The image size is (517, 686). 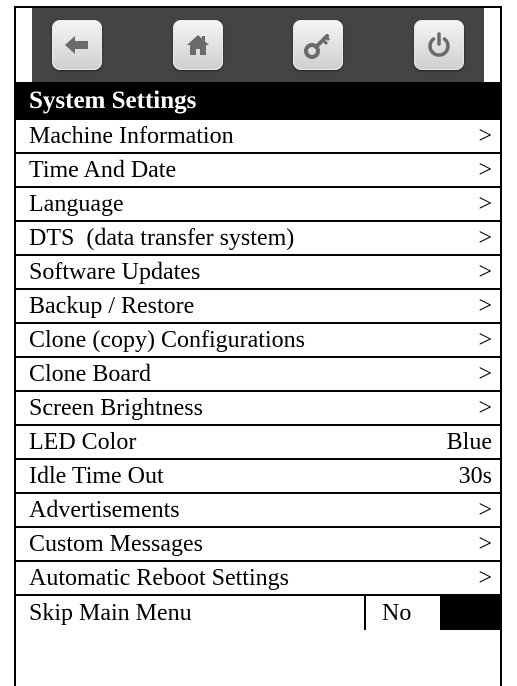 I want to click on toolbar-bar, so click(x=258, y=45).